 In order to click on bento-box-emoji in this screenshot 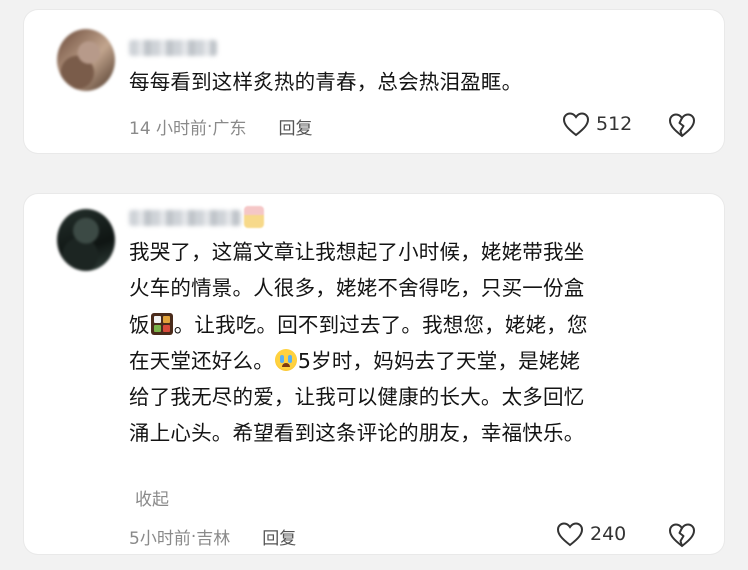, I will do `click(161, 323)`.